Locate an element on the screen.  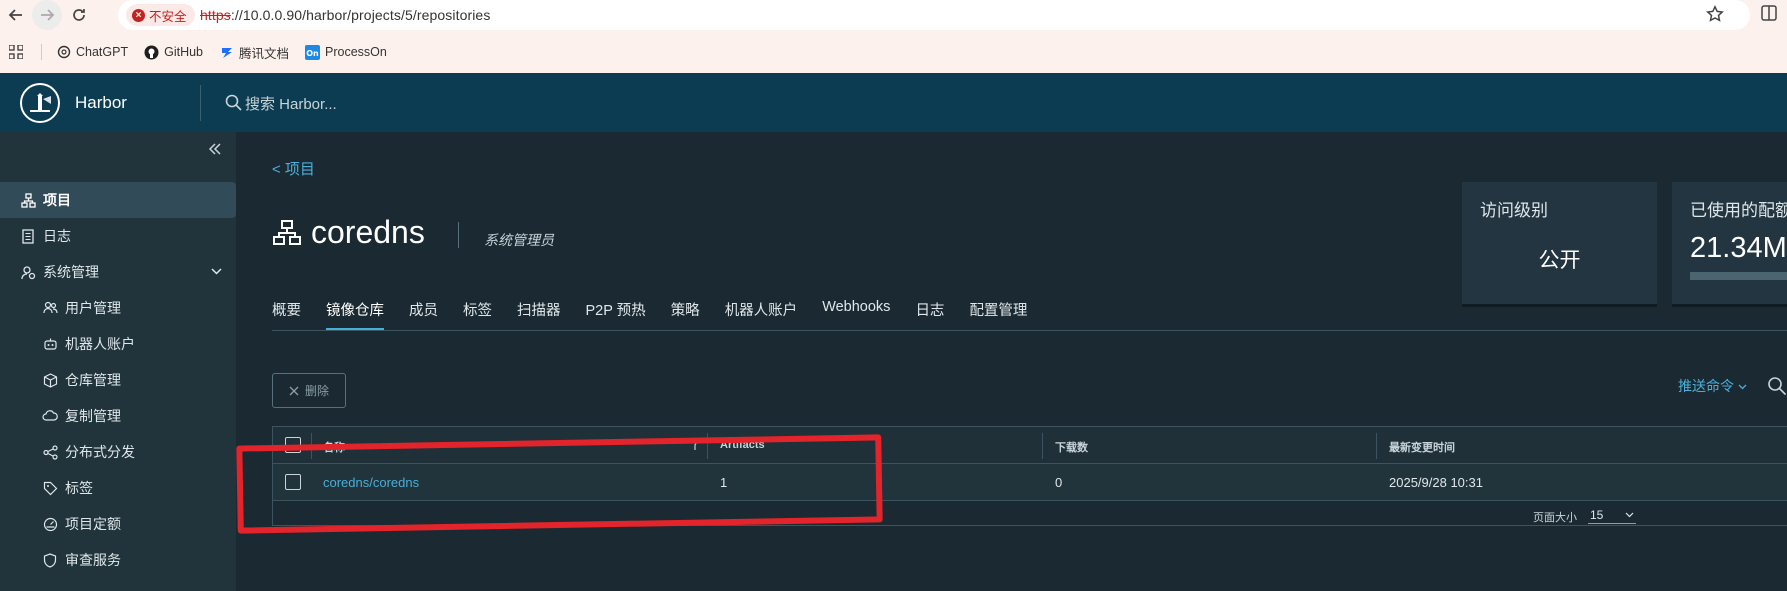
sidebar-item-users: 用户管理 is located at coordinates (118, 308).